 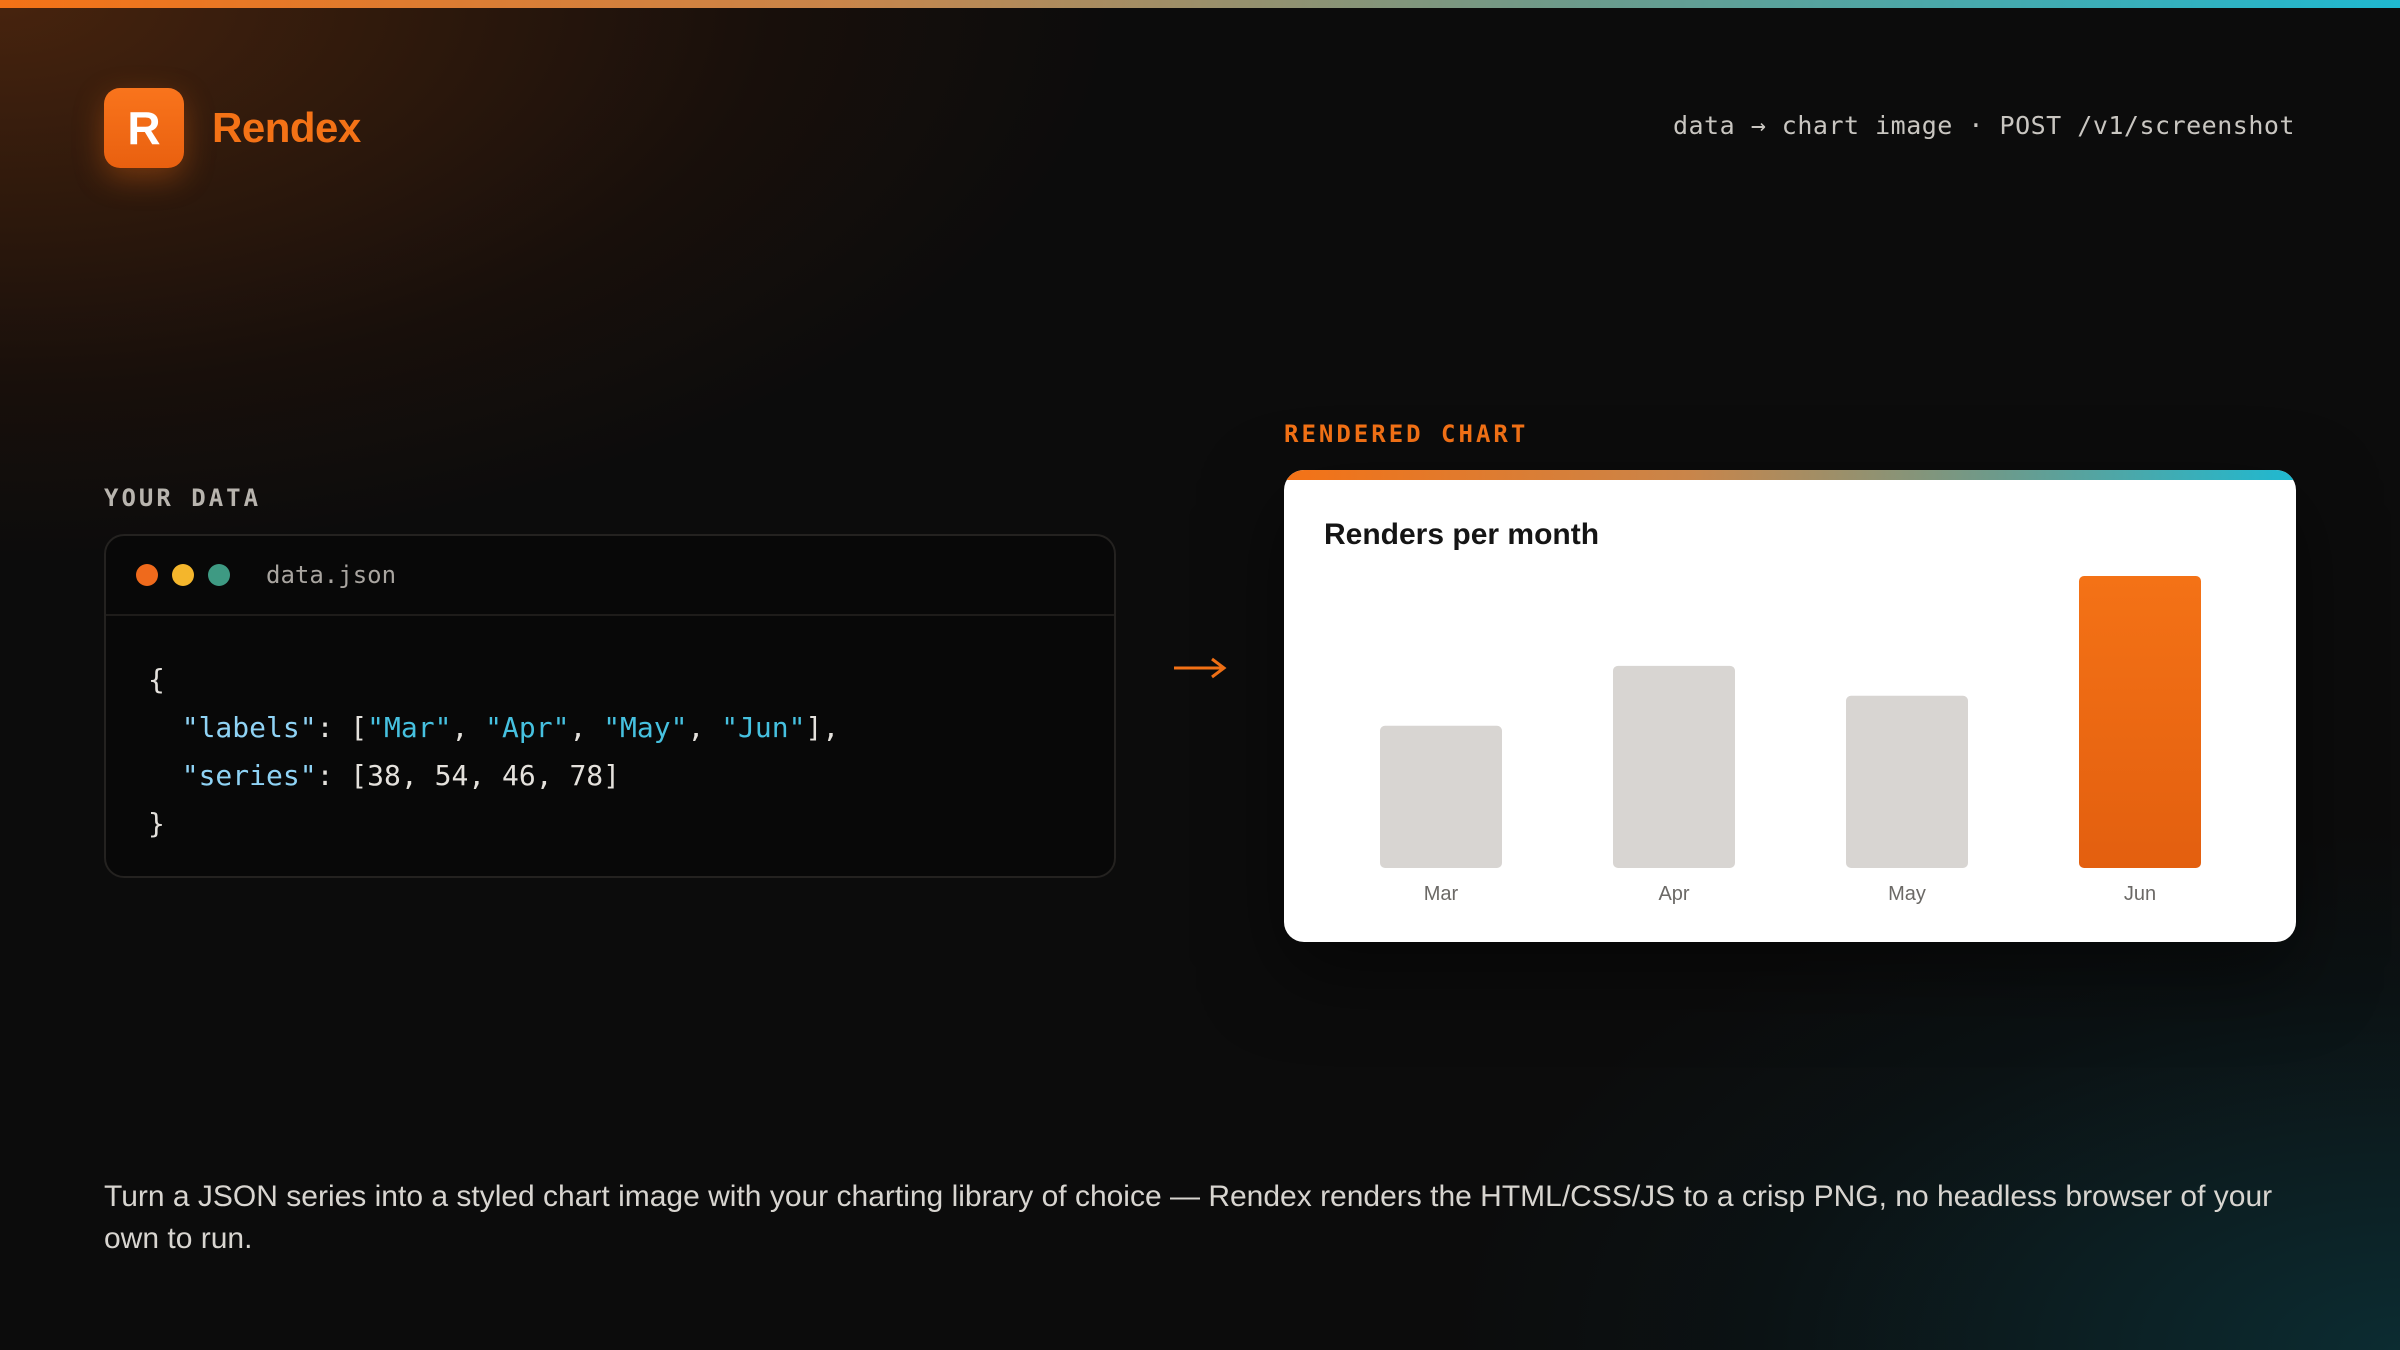 I want to click on chart-card: Renders per month Mar Apr May Jun, so click(x=1790, y=706).